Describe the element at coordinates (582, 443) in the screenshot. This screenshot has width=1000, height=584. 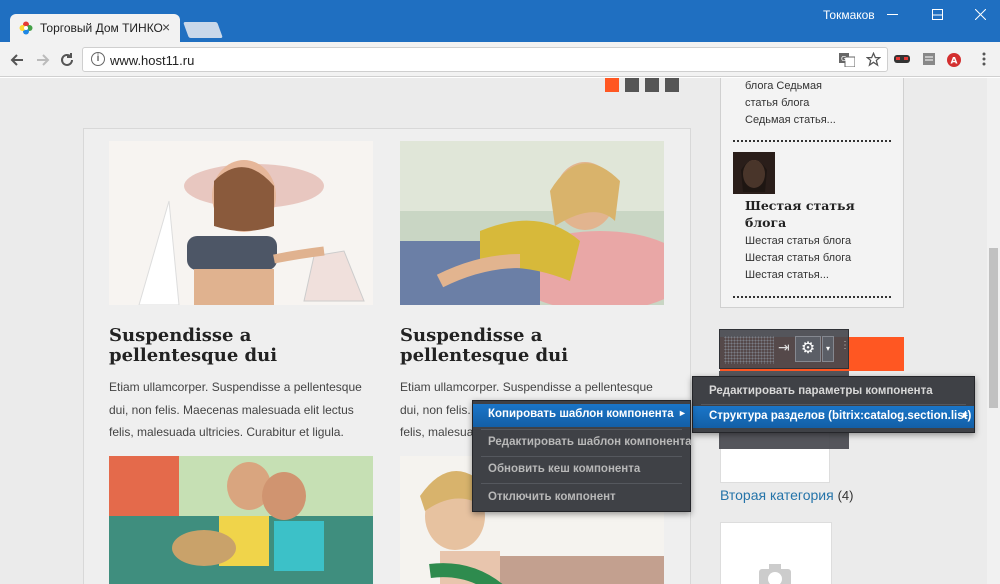
I see `edit-template-item: Редактировать шаблон компонента` at that location.